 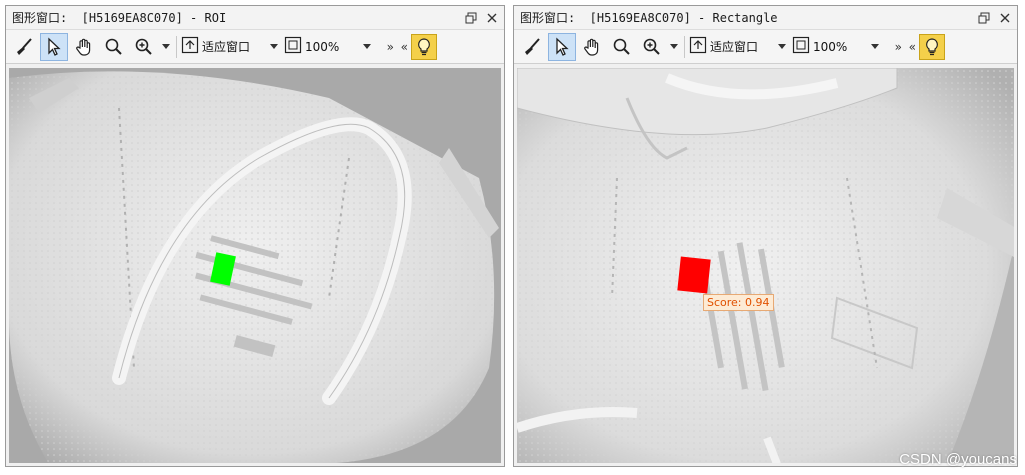 What do you see at coordinates (255, 18) in the screenshot?
I see `window-titlebar: 图形窗口: [H5169EA8C070] - ROI` at bounding box center [255, 18].